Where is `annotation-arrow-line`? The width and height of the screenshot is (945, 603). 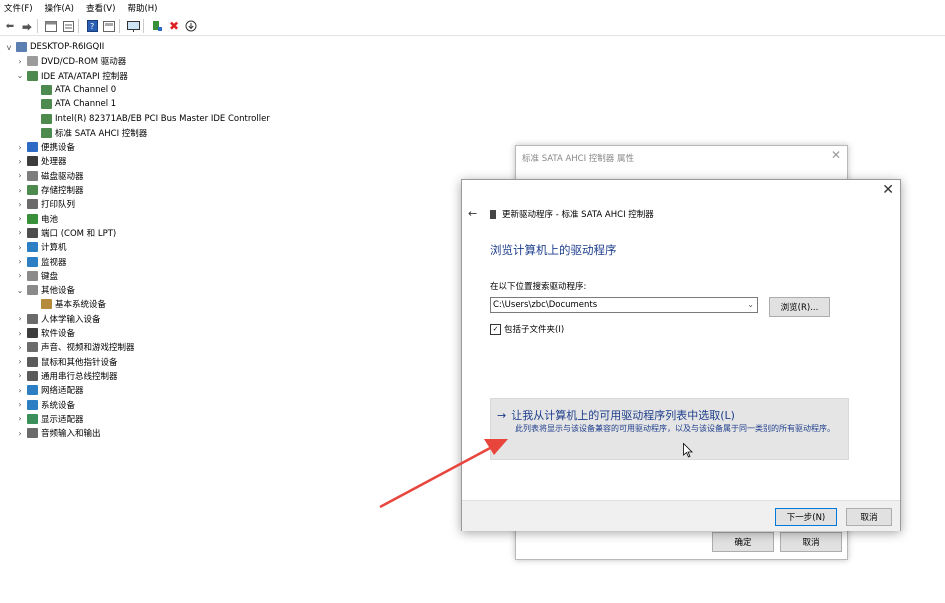
annotation-arrow-line is located at coordinates (436, 477).